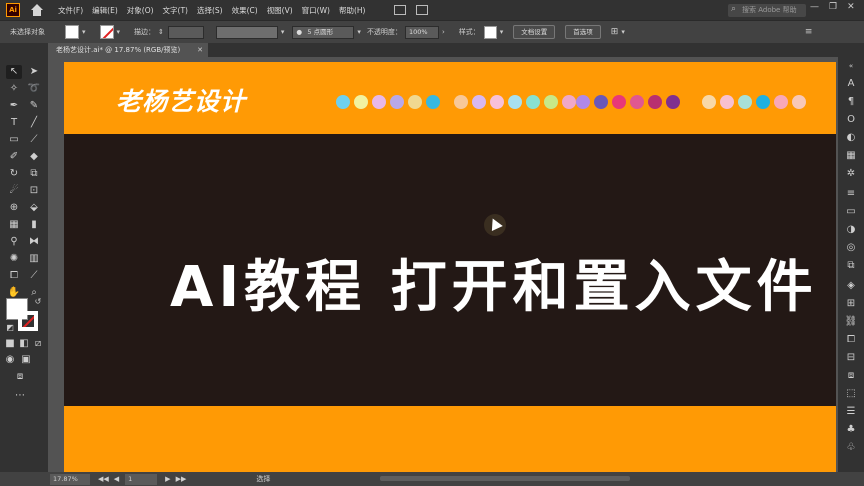 This screenshot has height=486, width=864. I want to click on warp-tool-icon: ☄, so click(14, 191).